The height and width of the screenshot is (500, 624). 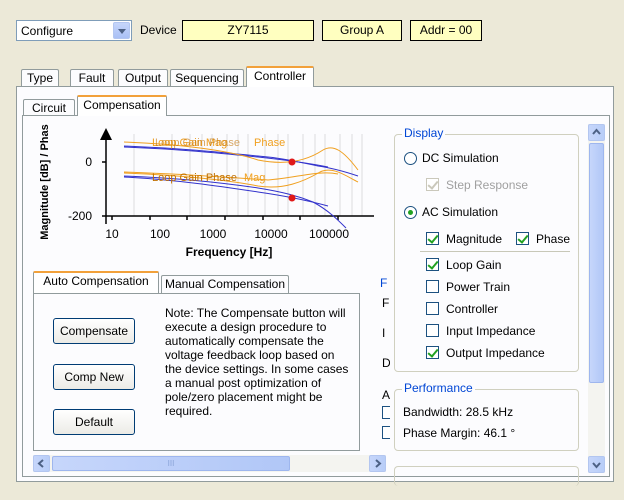 What do you see at coordinates (96, 282) in the screenshot?
I see `tab-auto-compensation: Auto Compensation` at bounding box center [96, 282].